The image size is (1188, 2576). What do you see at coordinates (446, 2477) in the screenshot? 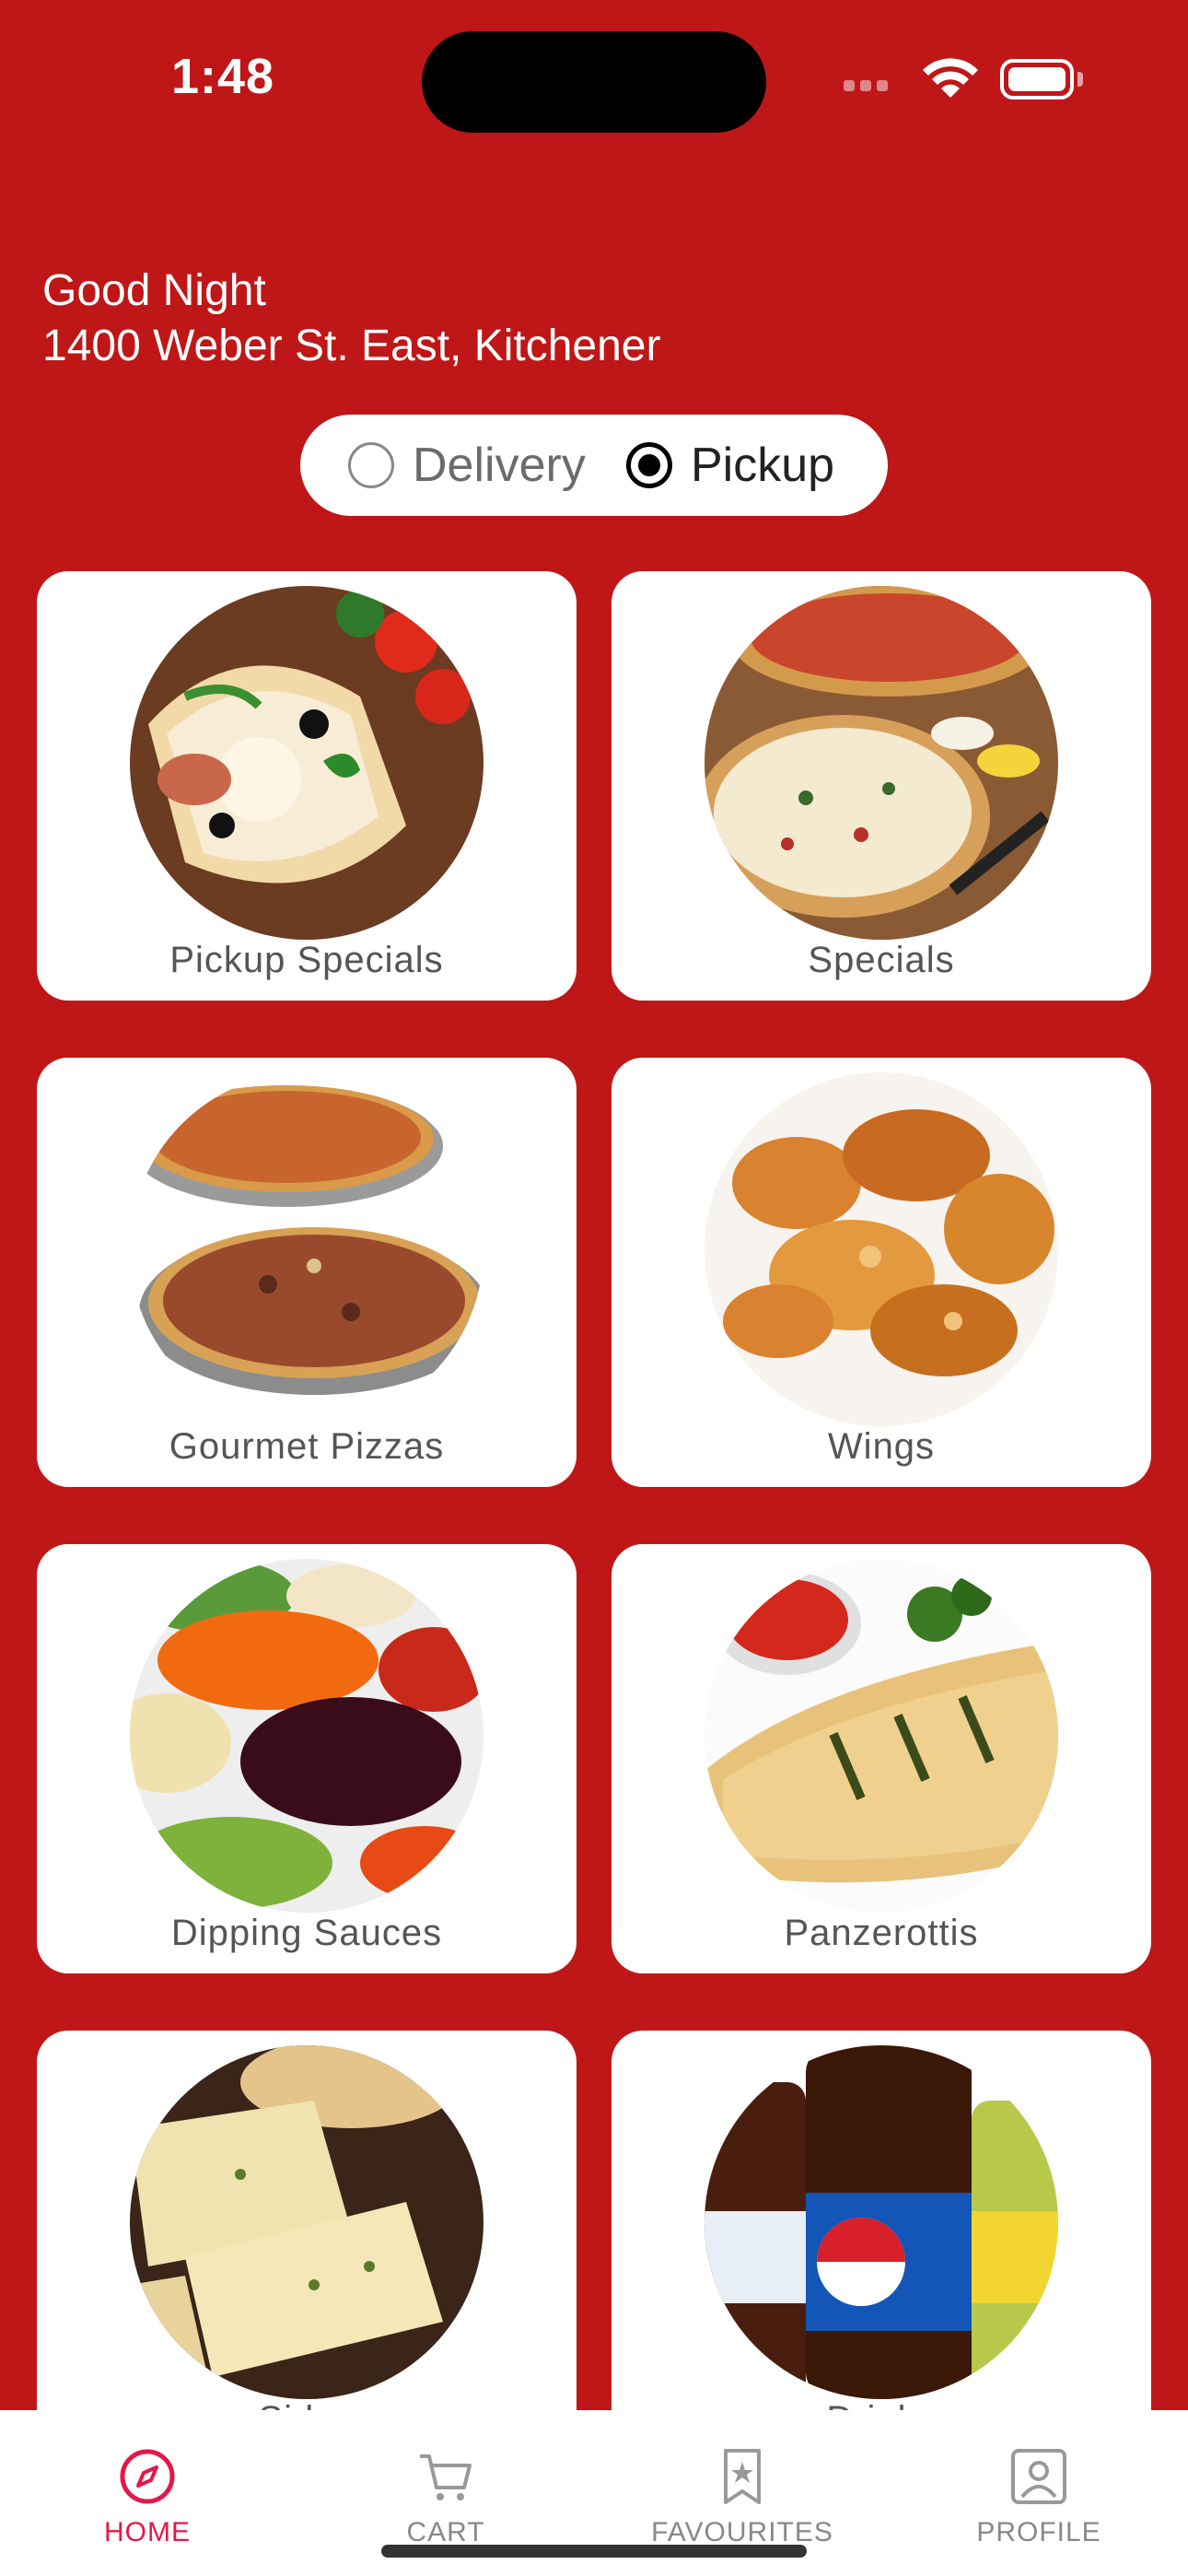
I see `cart-icon` at bounding box center [446, 2477].